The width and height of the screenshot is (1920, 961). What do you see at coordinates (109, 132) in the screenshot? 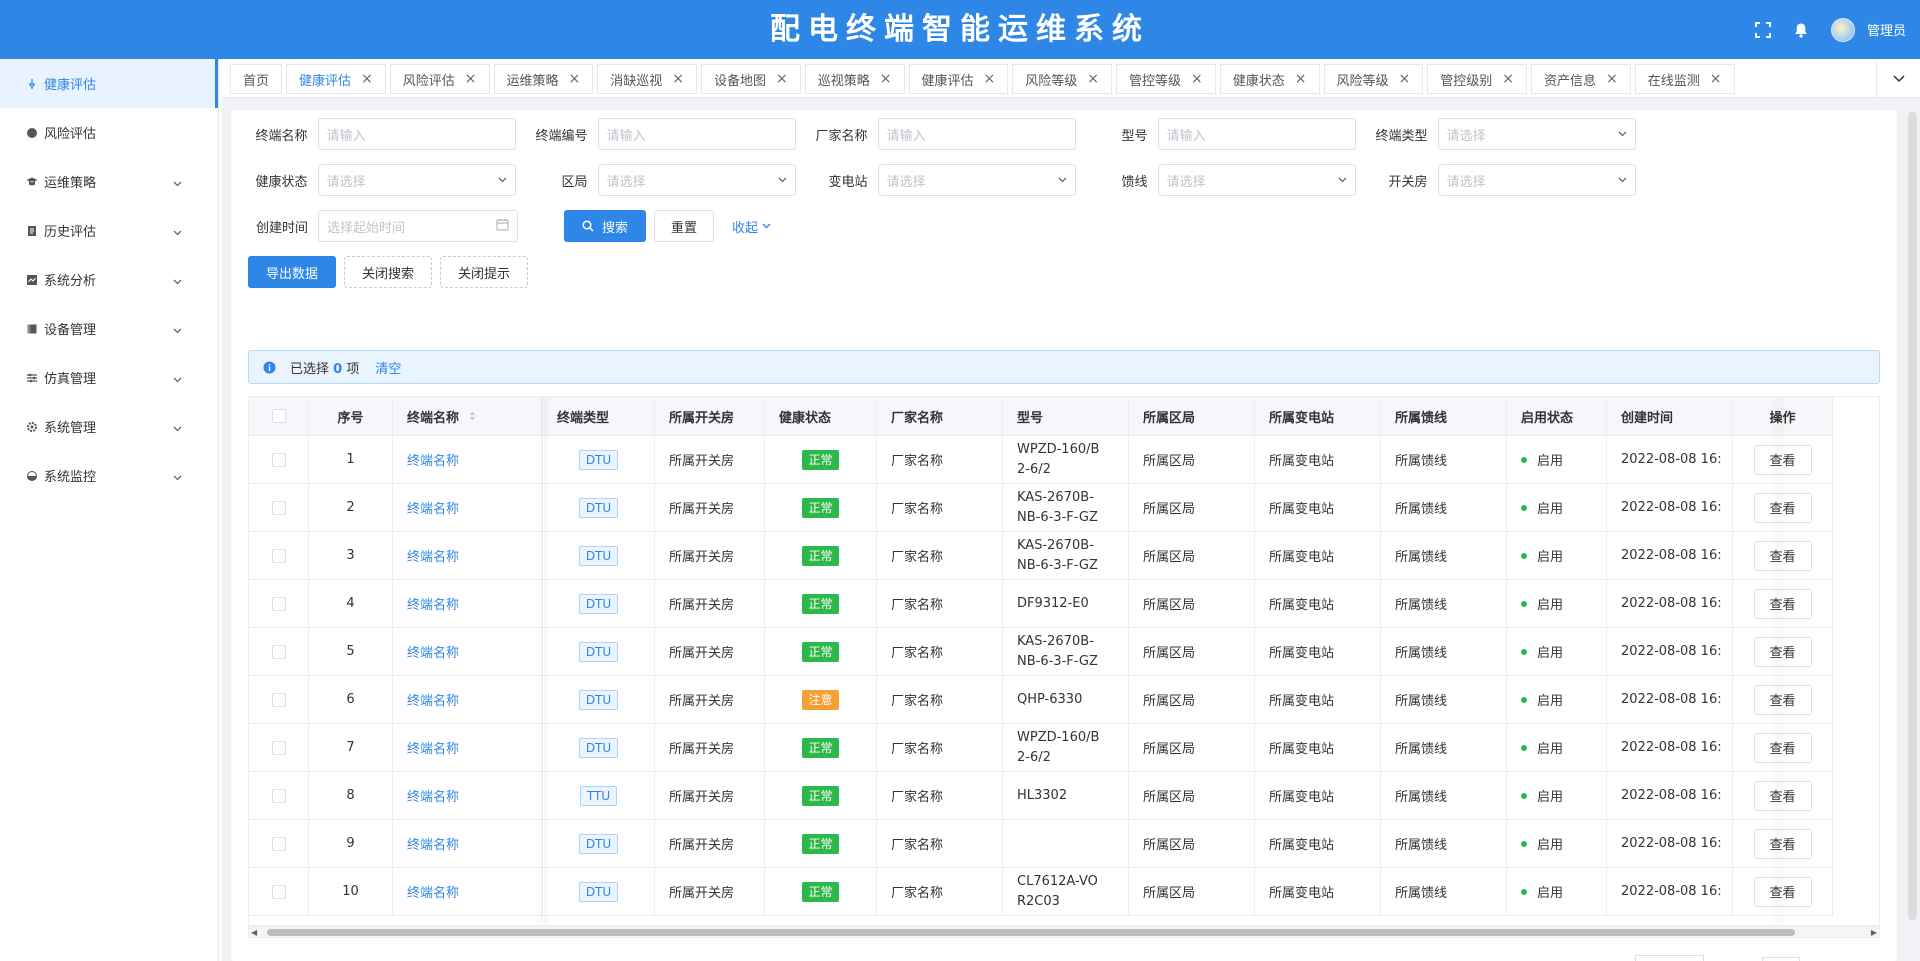
I see `sidebar-item-1: 风险评估` at bounding box center [109, 132].